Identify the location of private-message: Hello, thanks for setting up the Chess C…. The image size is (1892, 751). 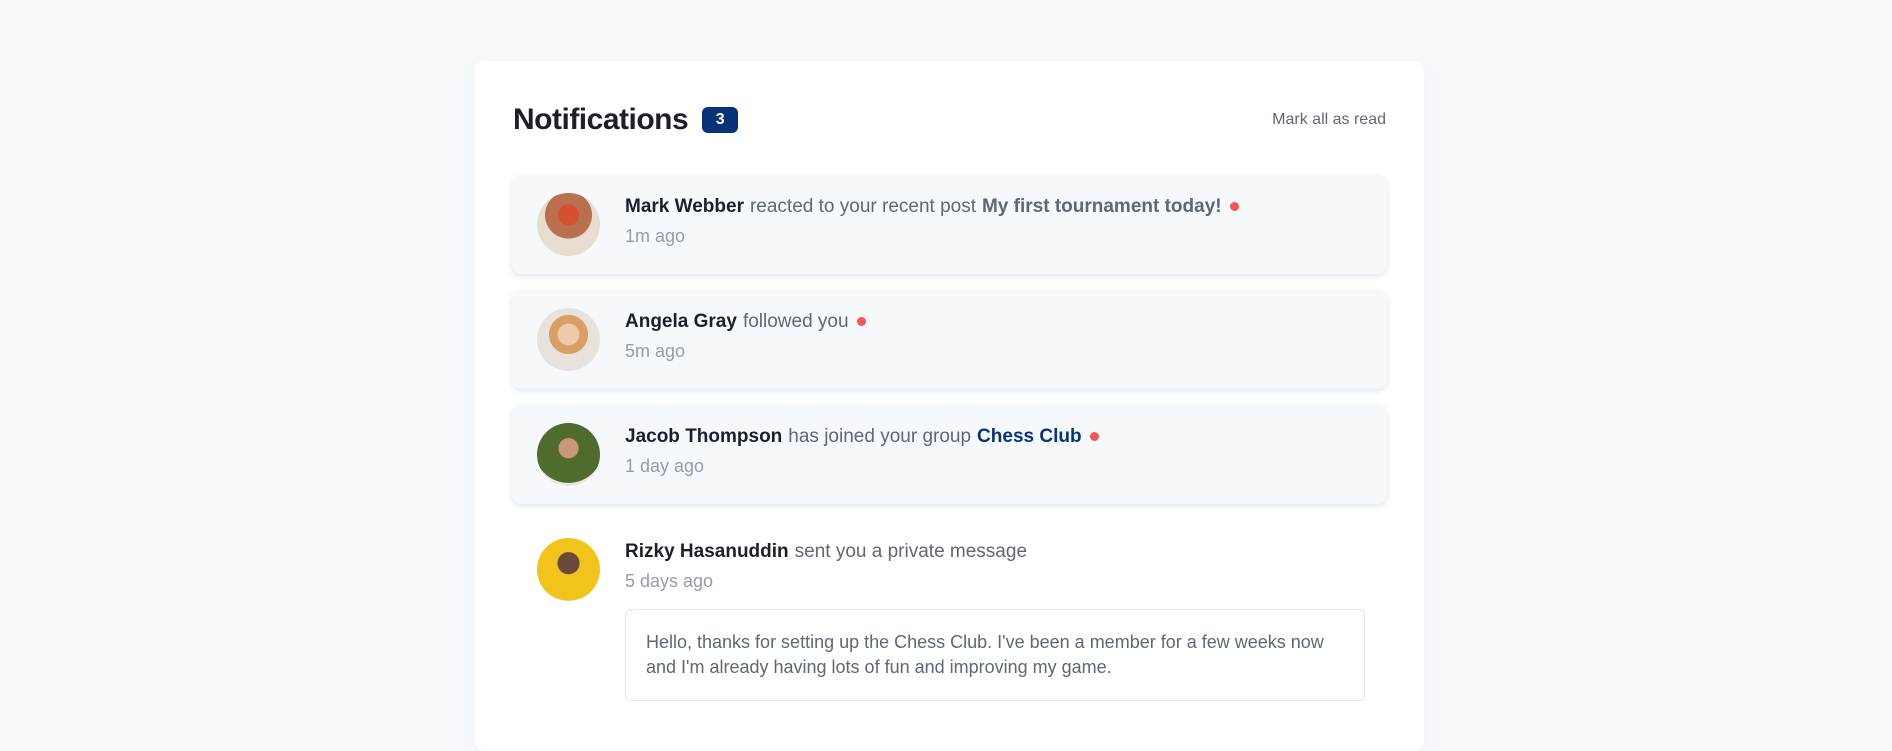
(995, 655).